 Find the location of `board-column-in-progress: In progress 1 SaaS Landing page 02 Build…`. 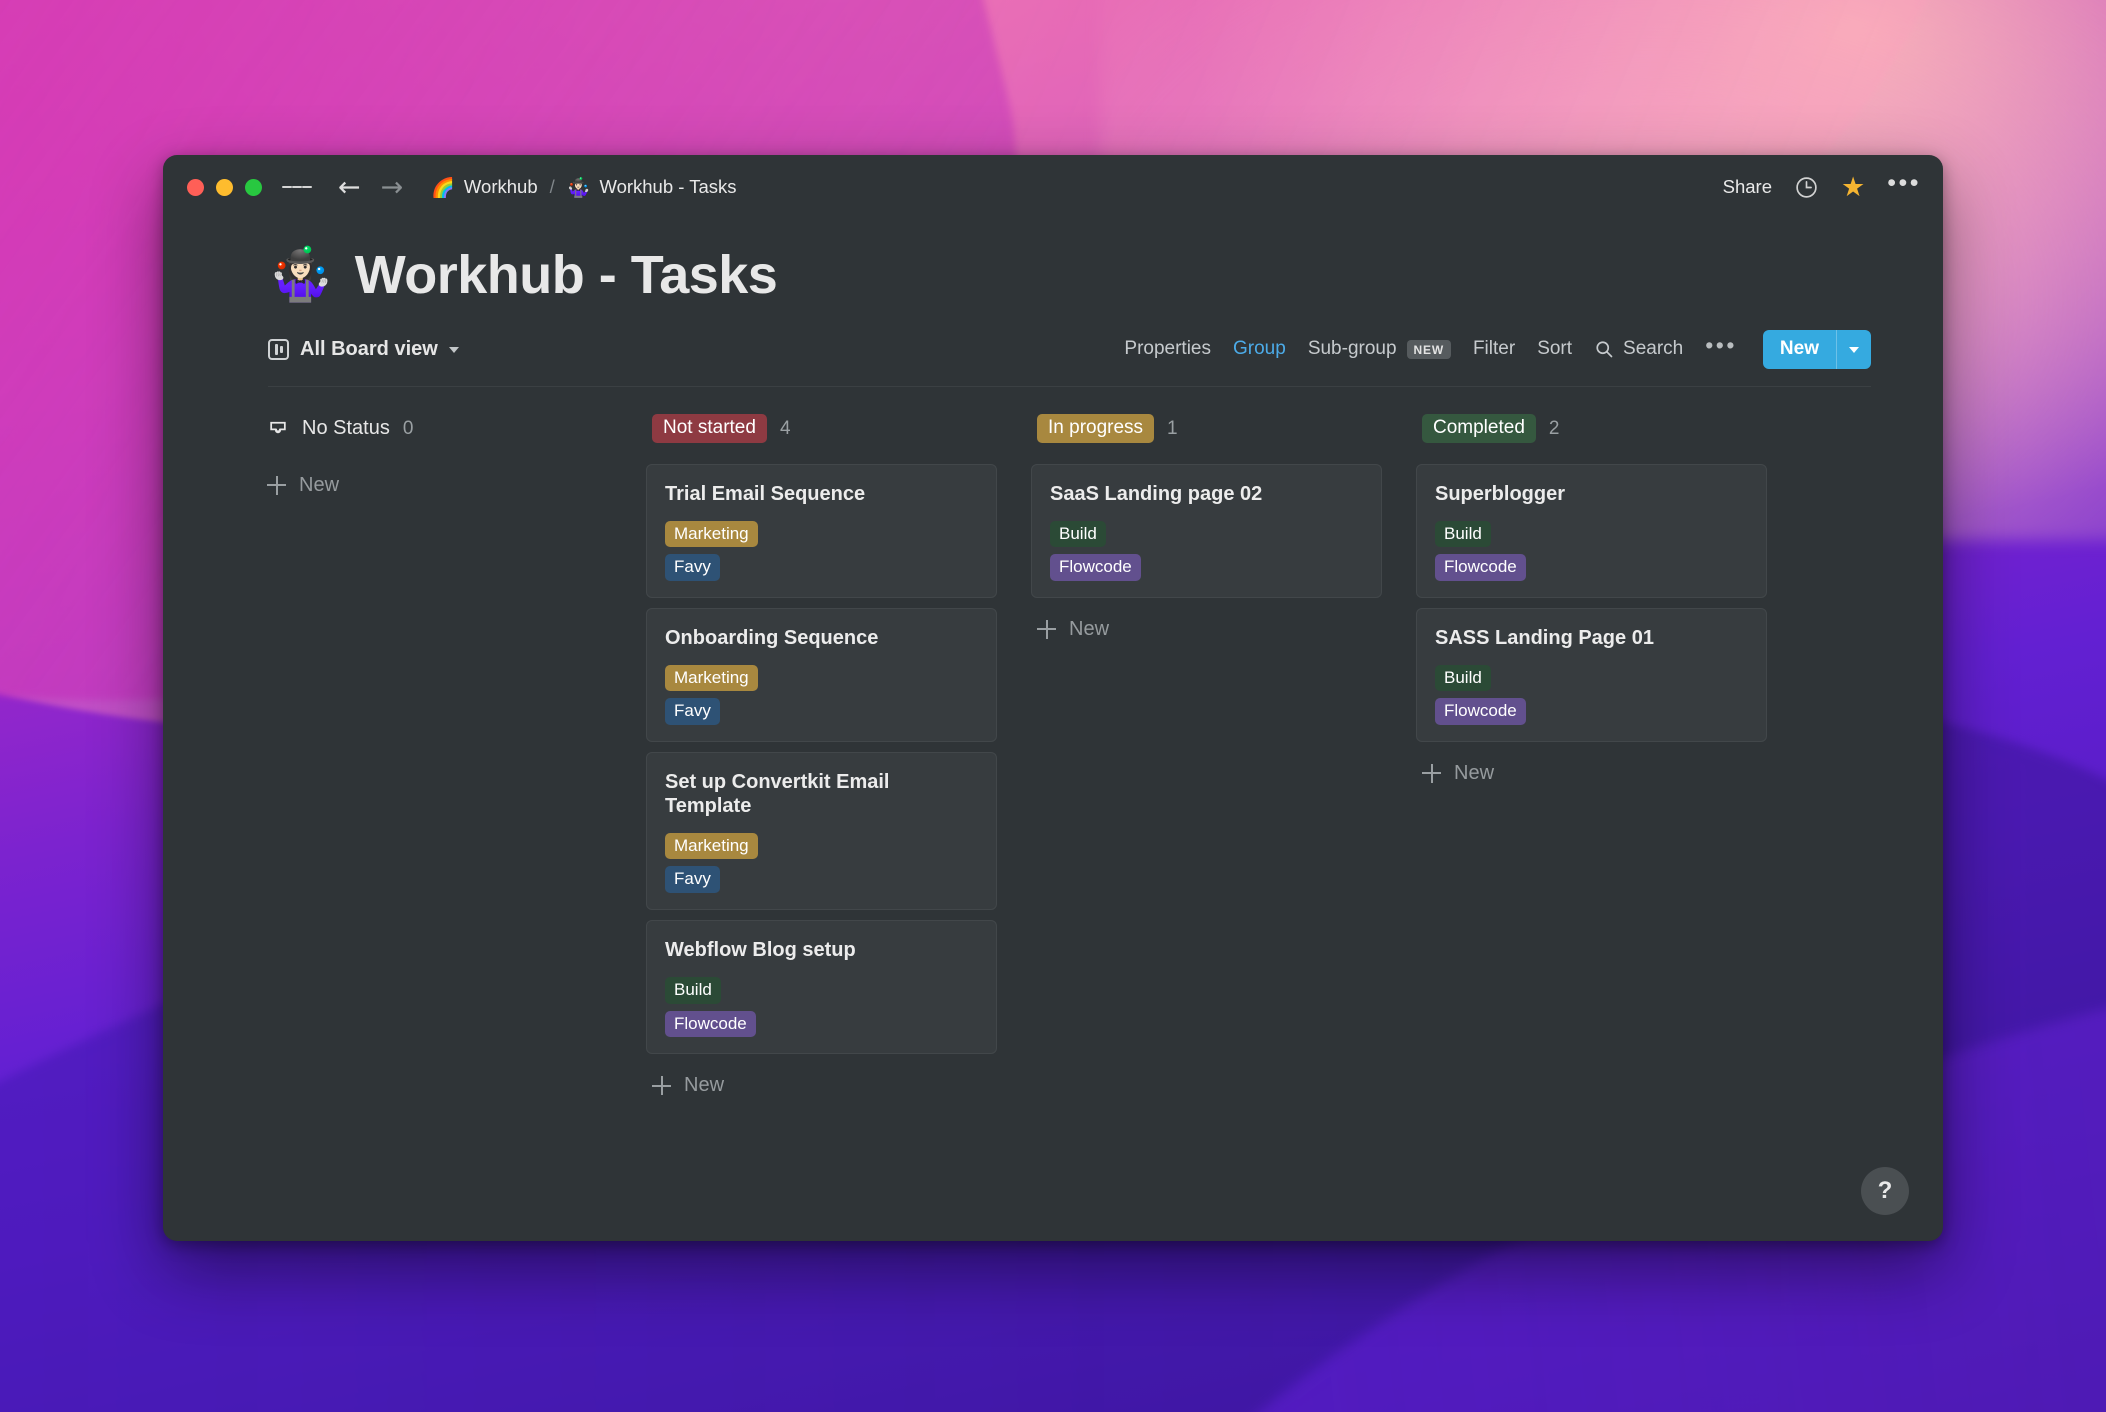

board-column-in-progress: In progress 1 SaaS Landing page 02 Build… is located at coordinates (1223, 826).